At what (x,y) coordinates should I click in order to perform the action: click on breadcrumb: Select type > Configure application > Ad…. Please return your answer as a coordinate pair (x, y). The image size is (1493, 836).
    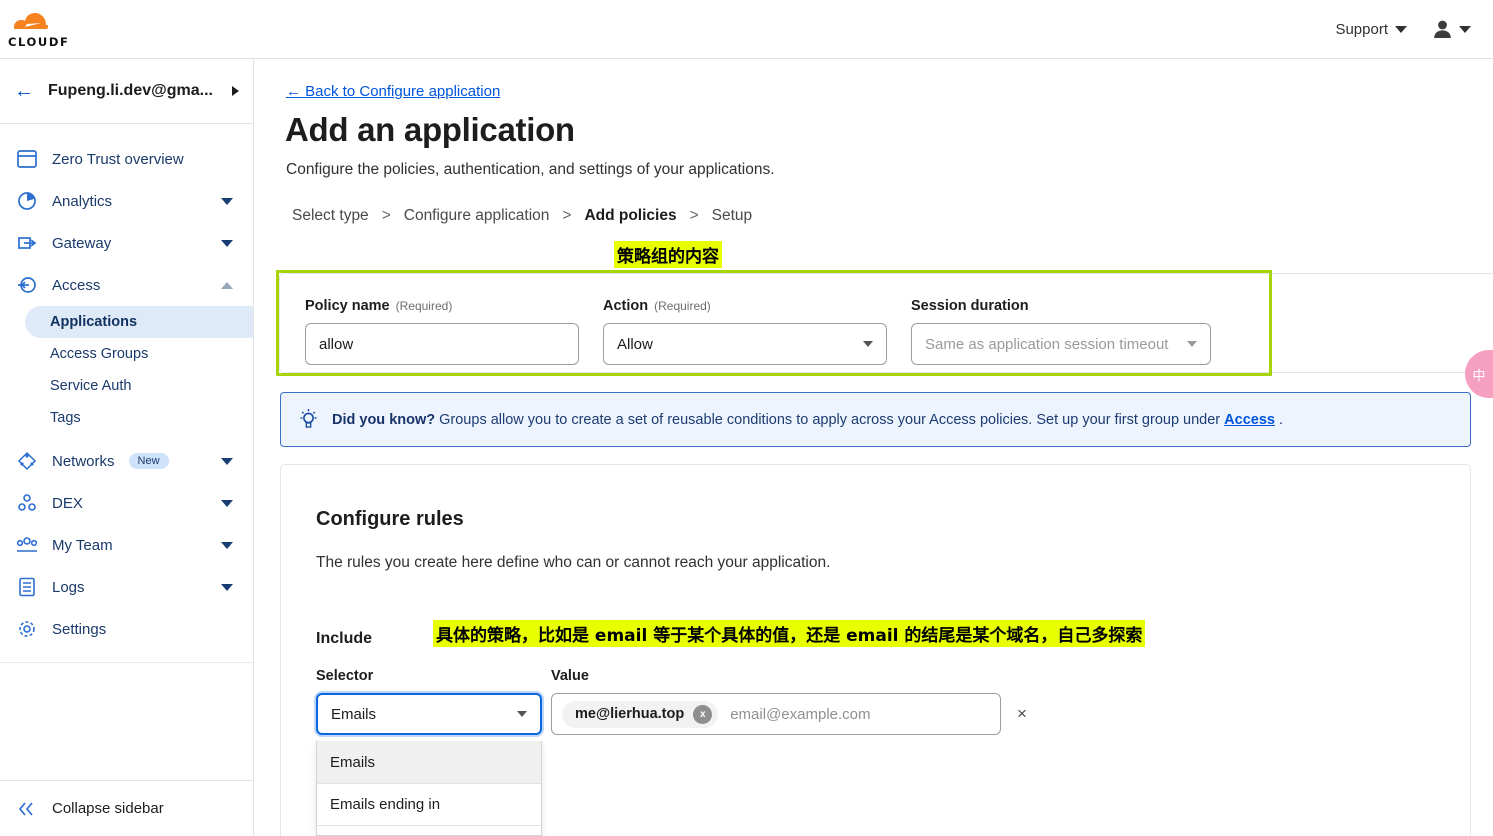
    Looking at the image, I should click on (522, 216).